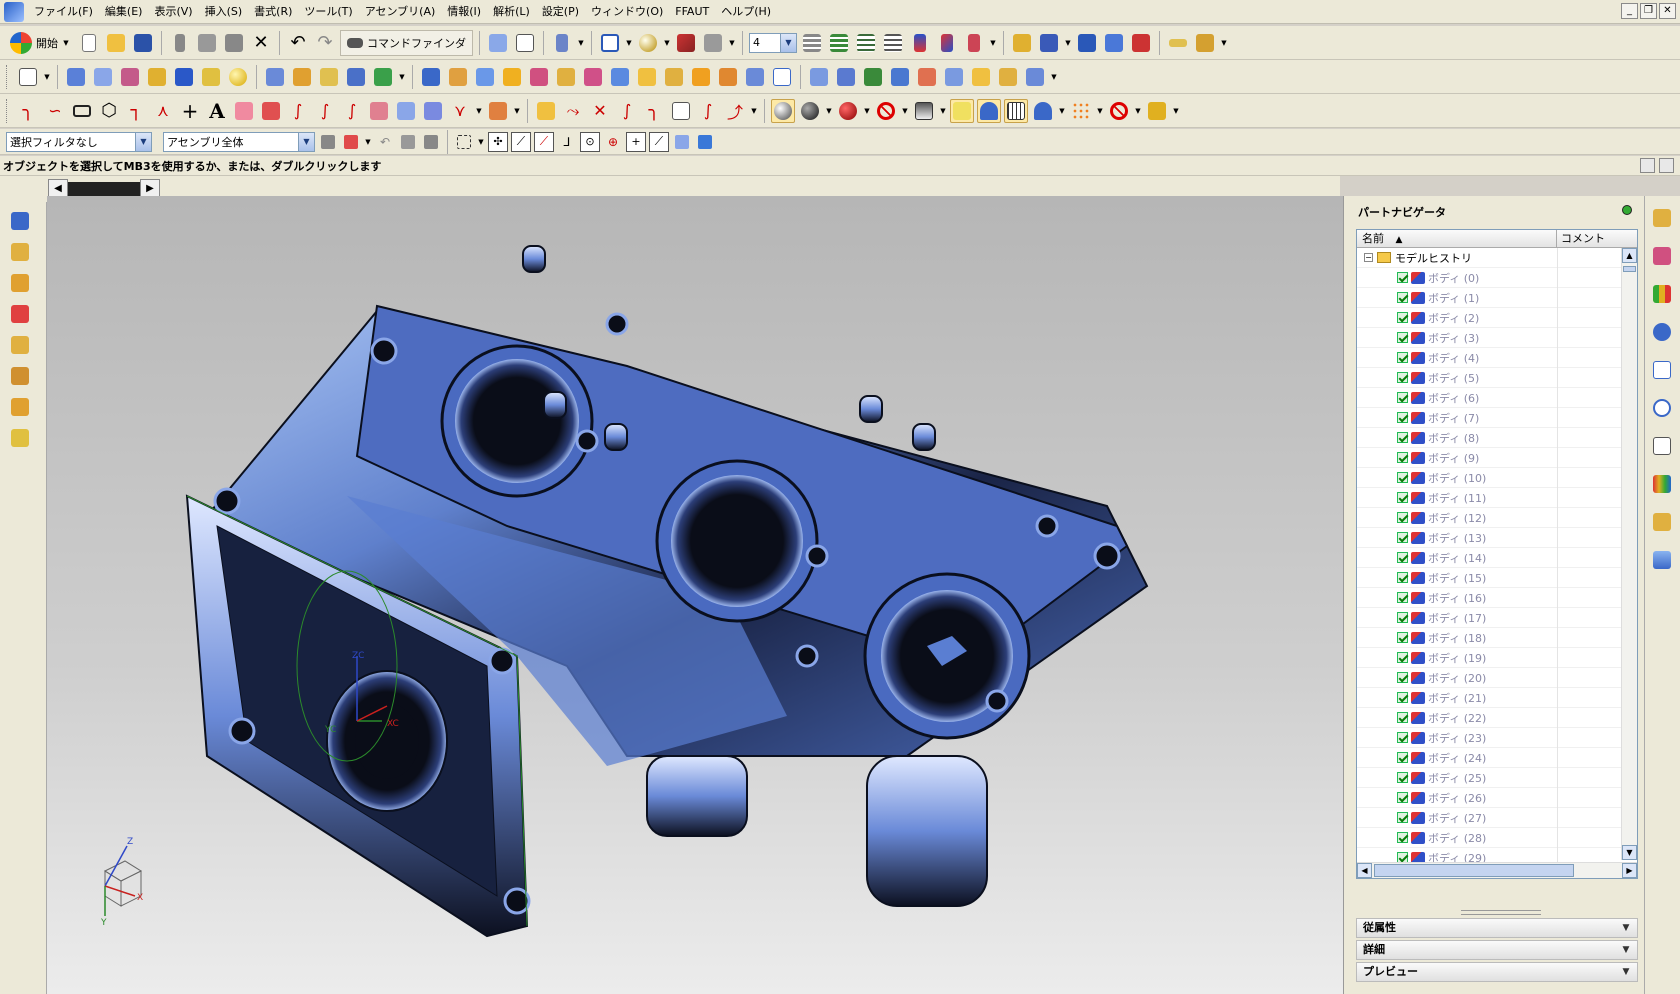  Describe the element at coordinates (1497, 518) in the screenshot. I see `tree-row-body: ボディ (12)` at that location.